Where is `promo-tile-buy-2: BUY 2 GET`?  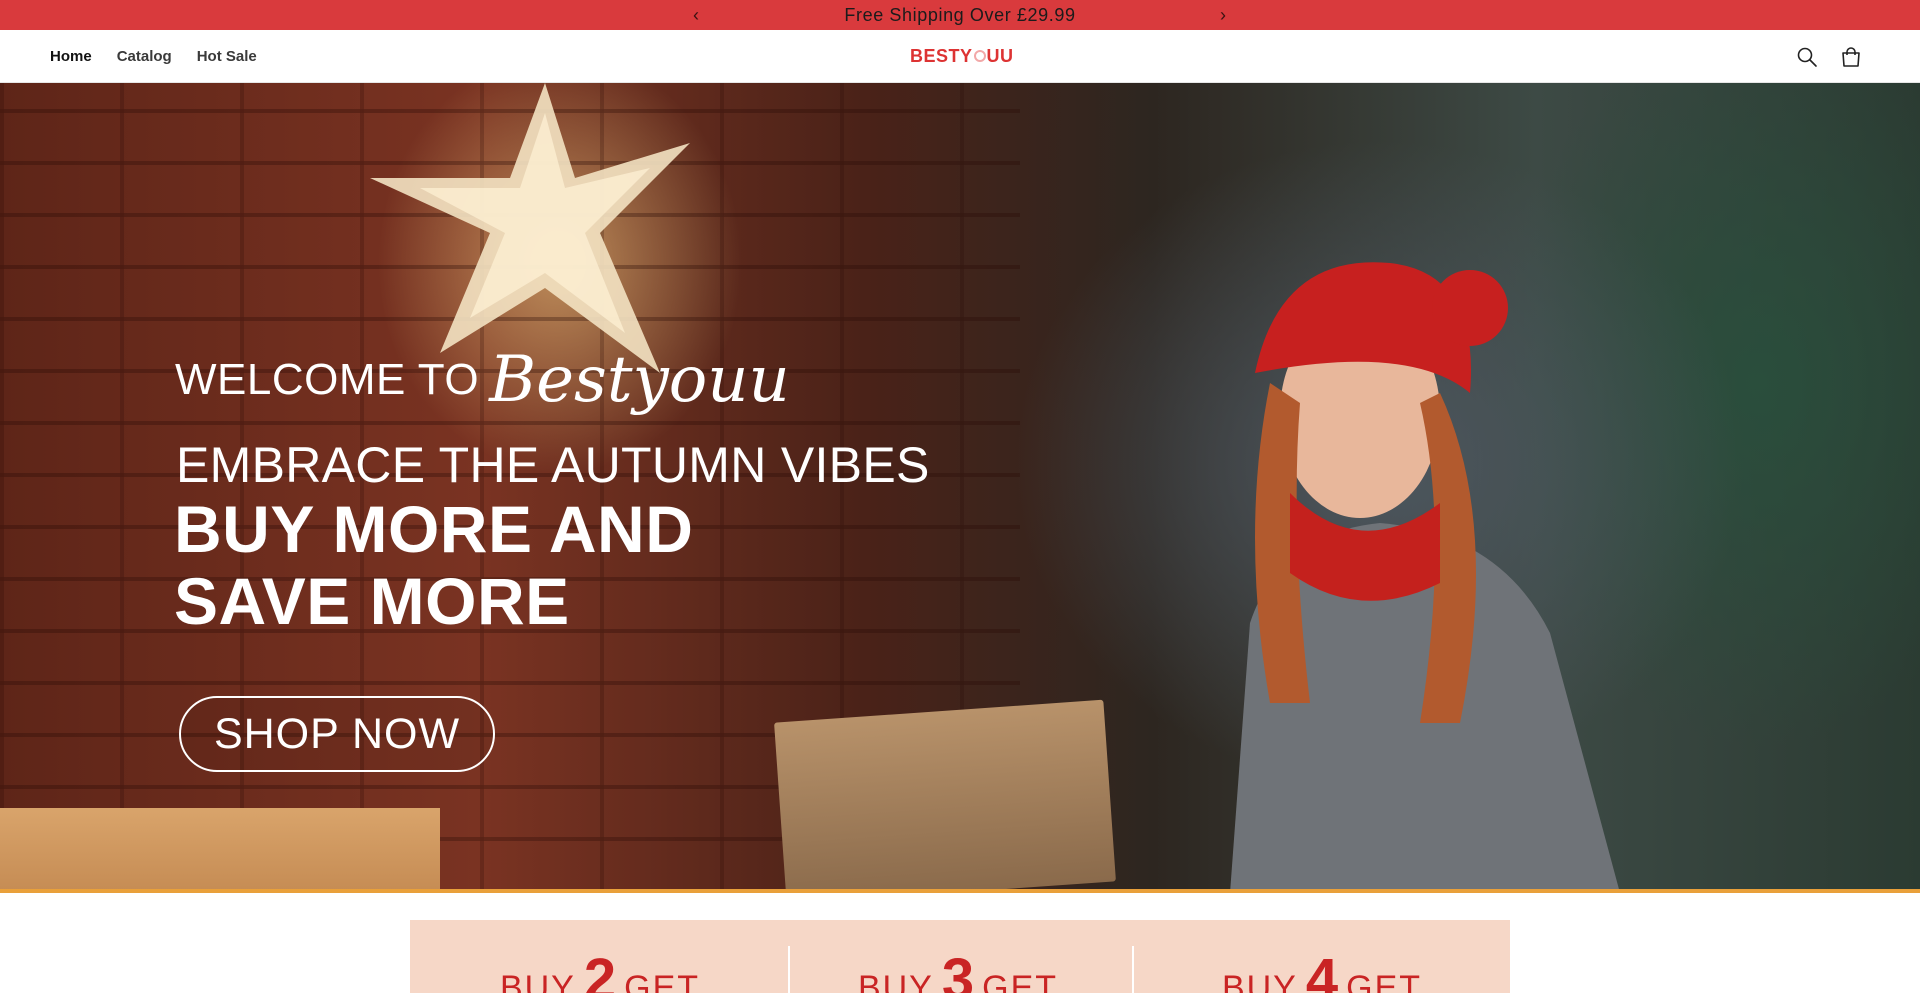 promo-tile-buy-2: BUY 2 GET is located at coordinates (600, 956).